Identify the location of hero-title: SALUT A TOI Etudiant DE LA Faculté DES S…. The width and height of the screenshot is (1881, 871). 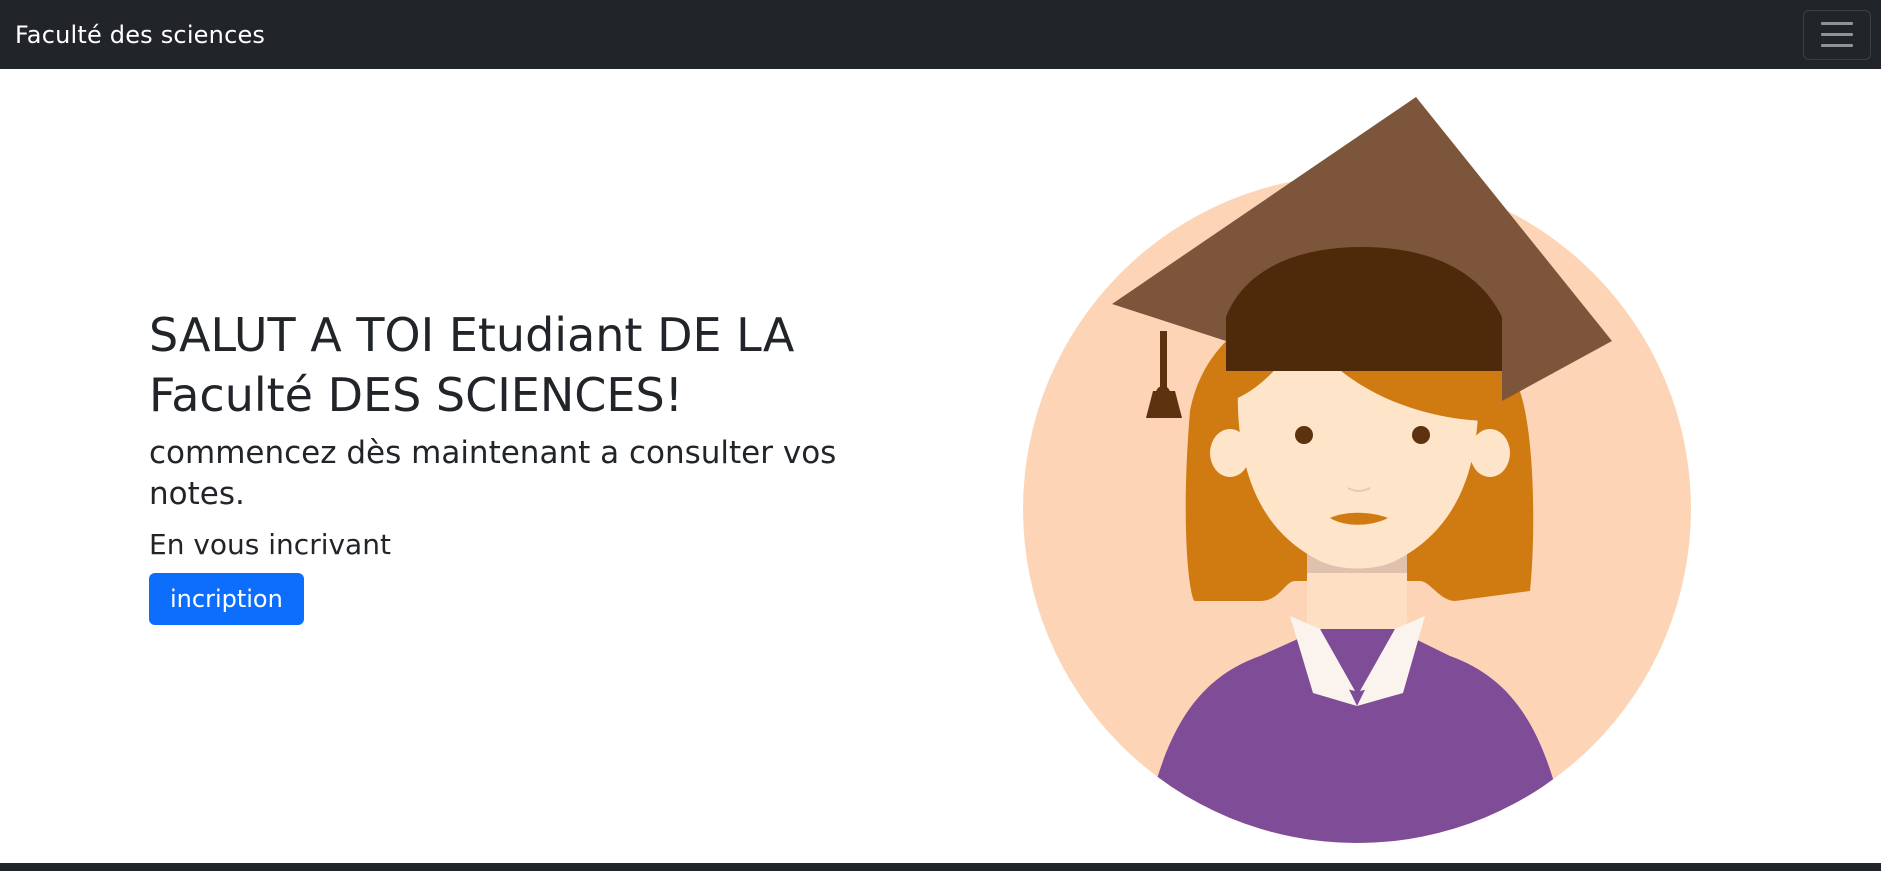
(472, 365).